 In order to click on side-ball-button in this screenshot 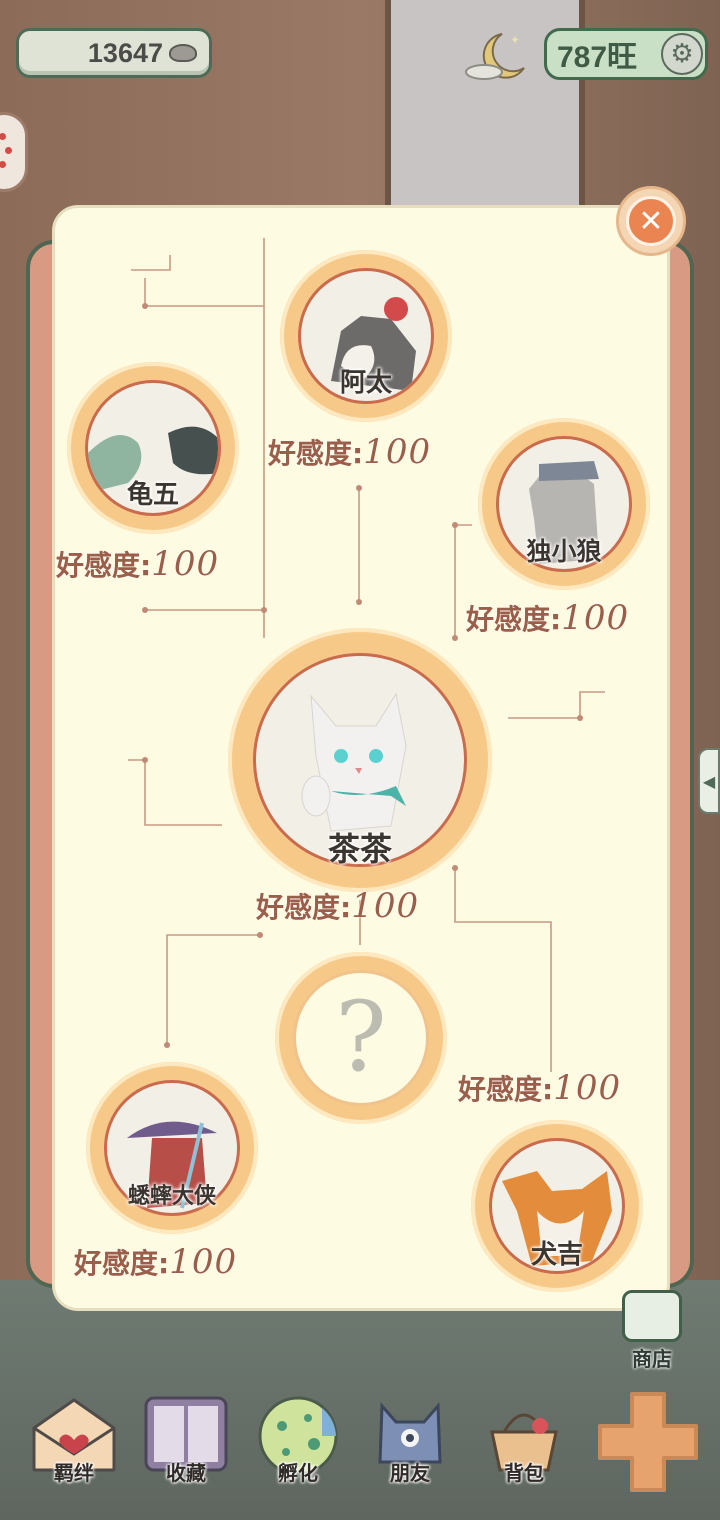, I will do `click(14, 152)`.